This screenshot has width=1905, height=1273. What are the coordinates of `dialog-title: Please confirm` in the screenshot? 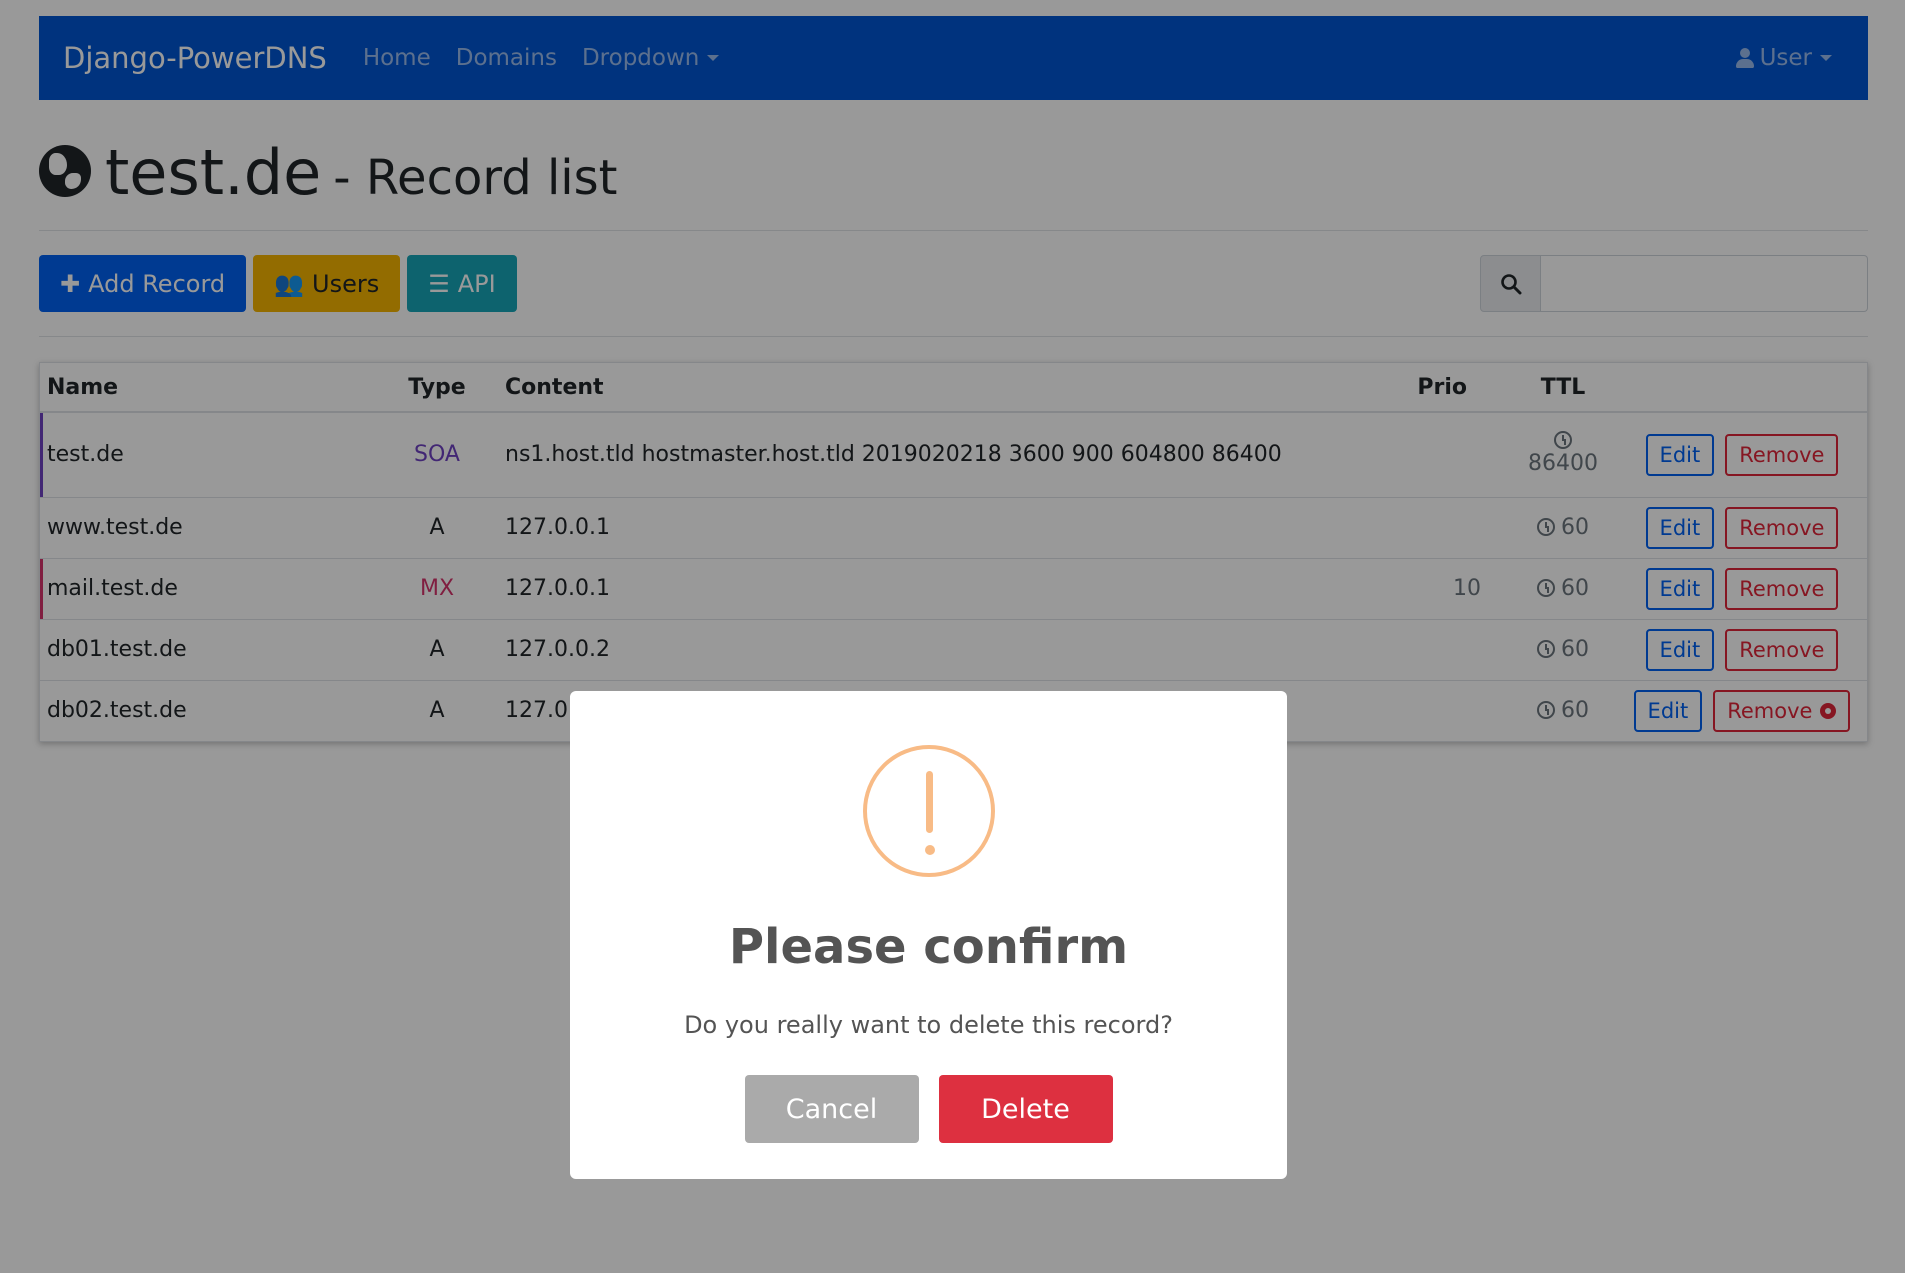 It's located at (928, 947).